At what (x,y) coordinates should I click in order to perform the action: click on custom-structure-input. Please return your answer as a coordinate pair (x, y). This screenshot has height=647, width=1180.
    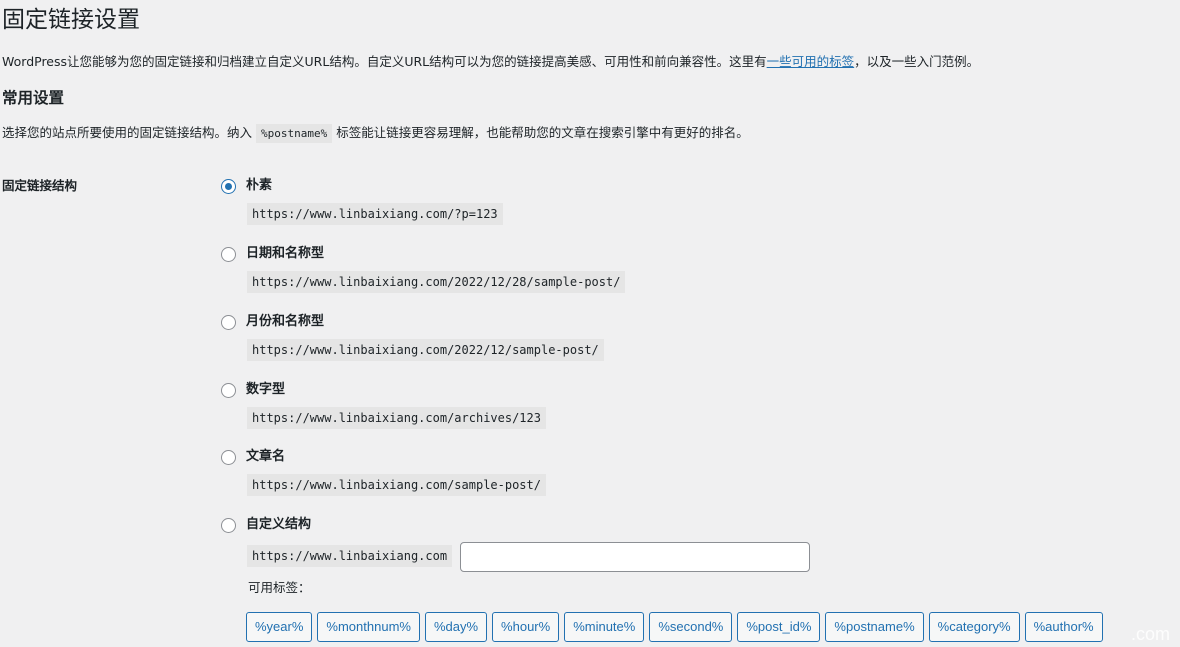
    Looking at the image, I should click on (635, 557).